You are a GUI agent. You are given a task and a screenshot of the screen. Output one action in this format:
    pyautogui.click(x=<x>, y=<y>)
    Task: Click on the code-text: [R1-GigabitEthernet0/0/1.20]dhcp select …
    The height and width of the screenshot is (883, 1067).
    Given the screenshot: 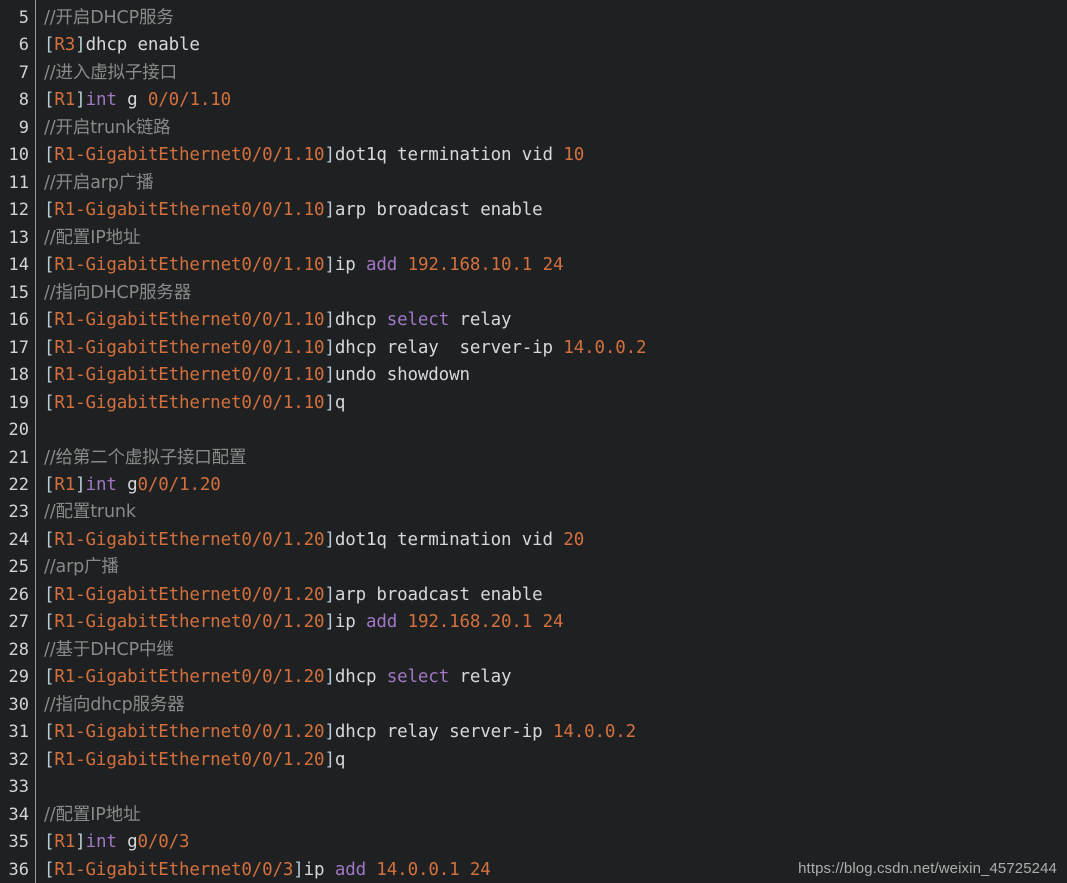 What is the action you would take?
    pyautogui.click(x=278, y=677)
    